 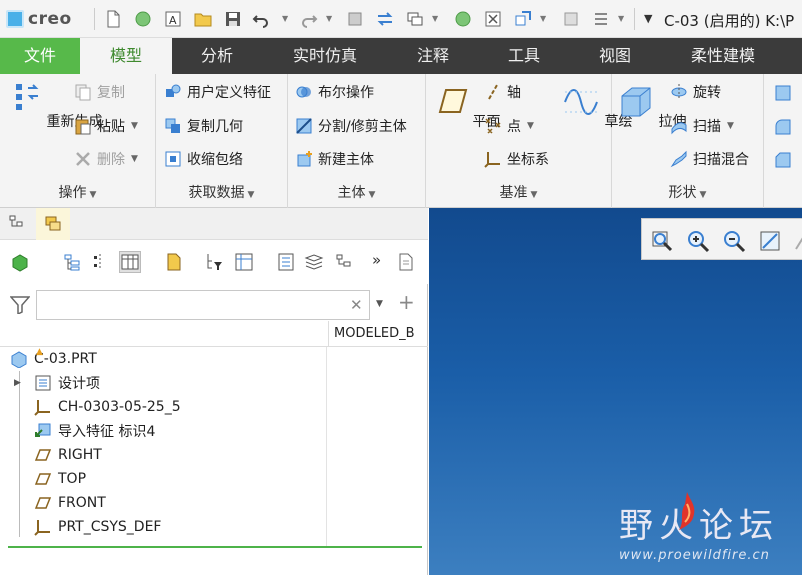 What do you see at coordinates (687, 192) in the screenshot?
I see `group-shapes-label: 形状 ▼` at bounding box center [687, 192].